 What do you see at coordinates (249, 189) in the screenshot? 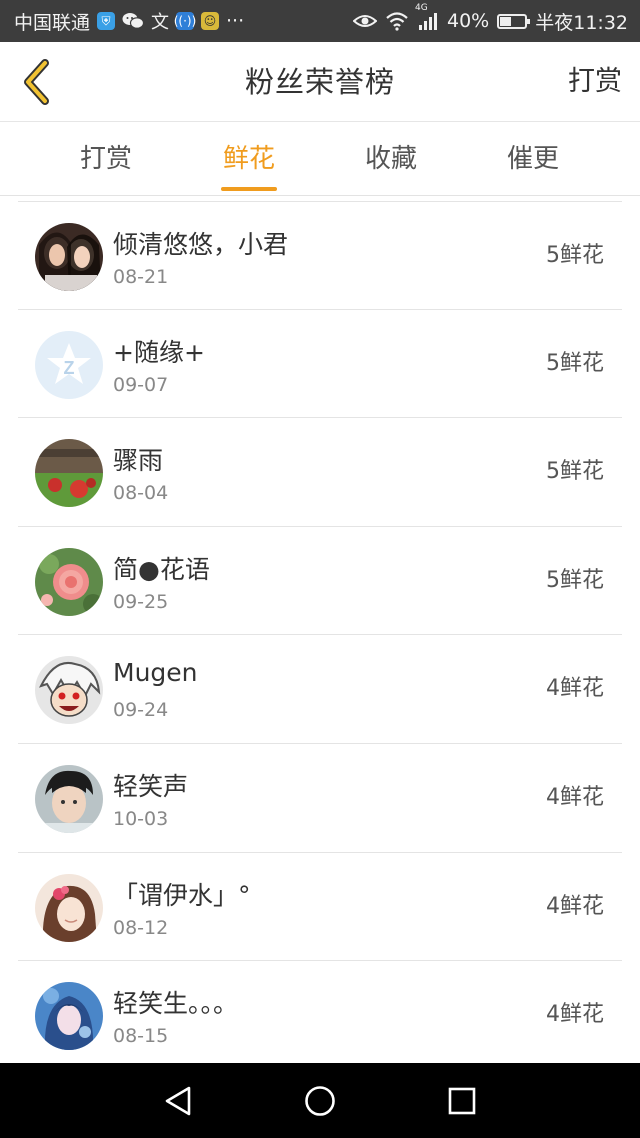
I see `active-tab-indicator` at bounding box center [249, 189].